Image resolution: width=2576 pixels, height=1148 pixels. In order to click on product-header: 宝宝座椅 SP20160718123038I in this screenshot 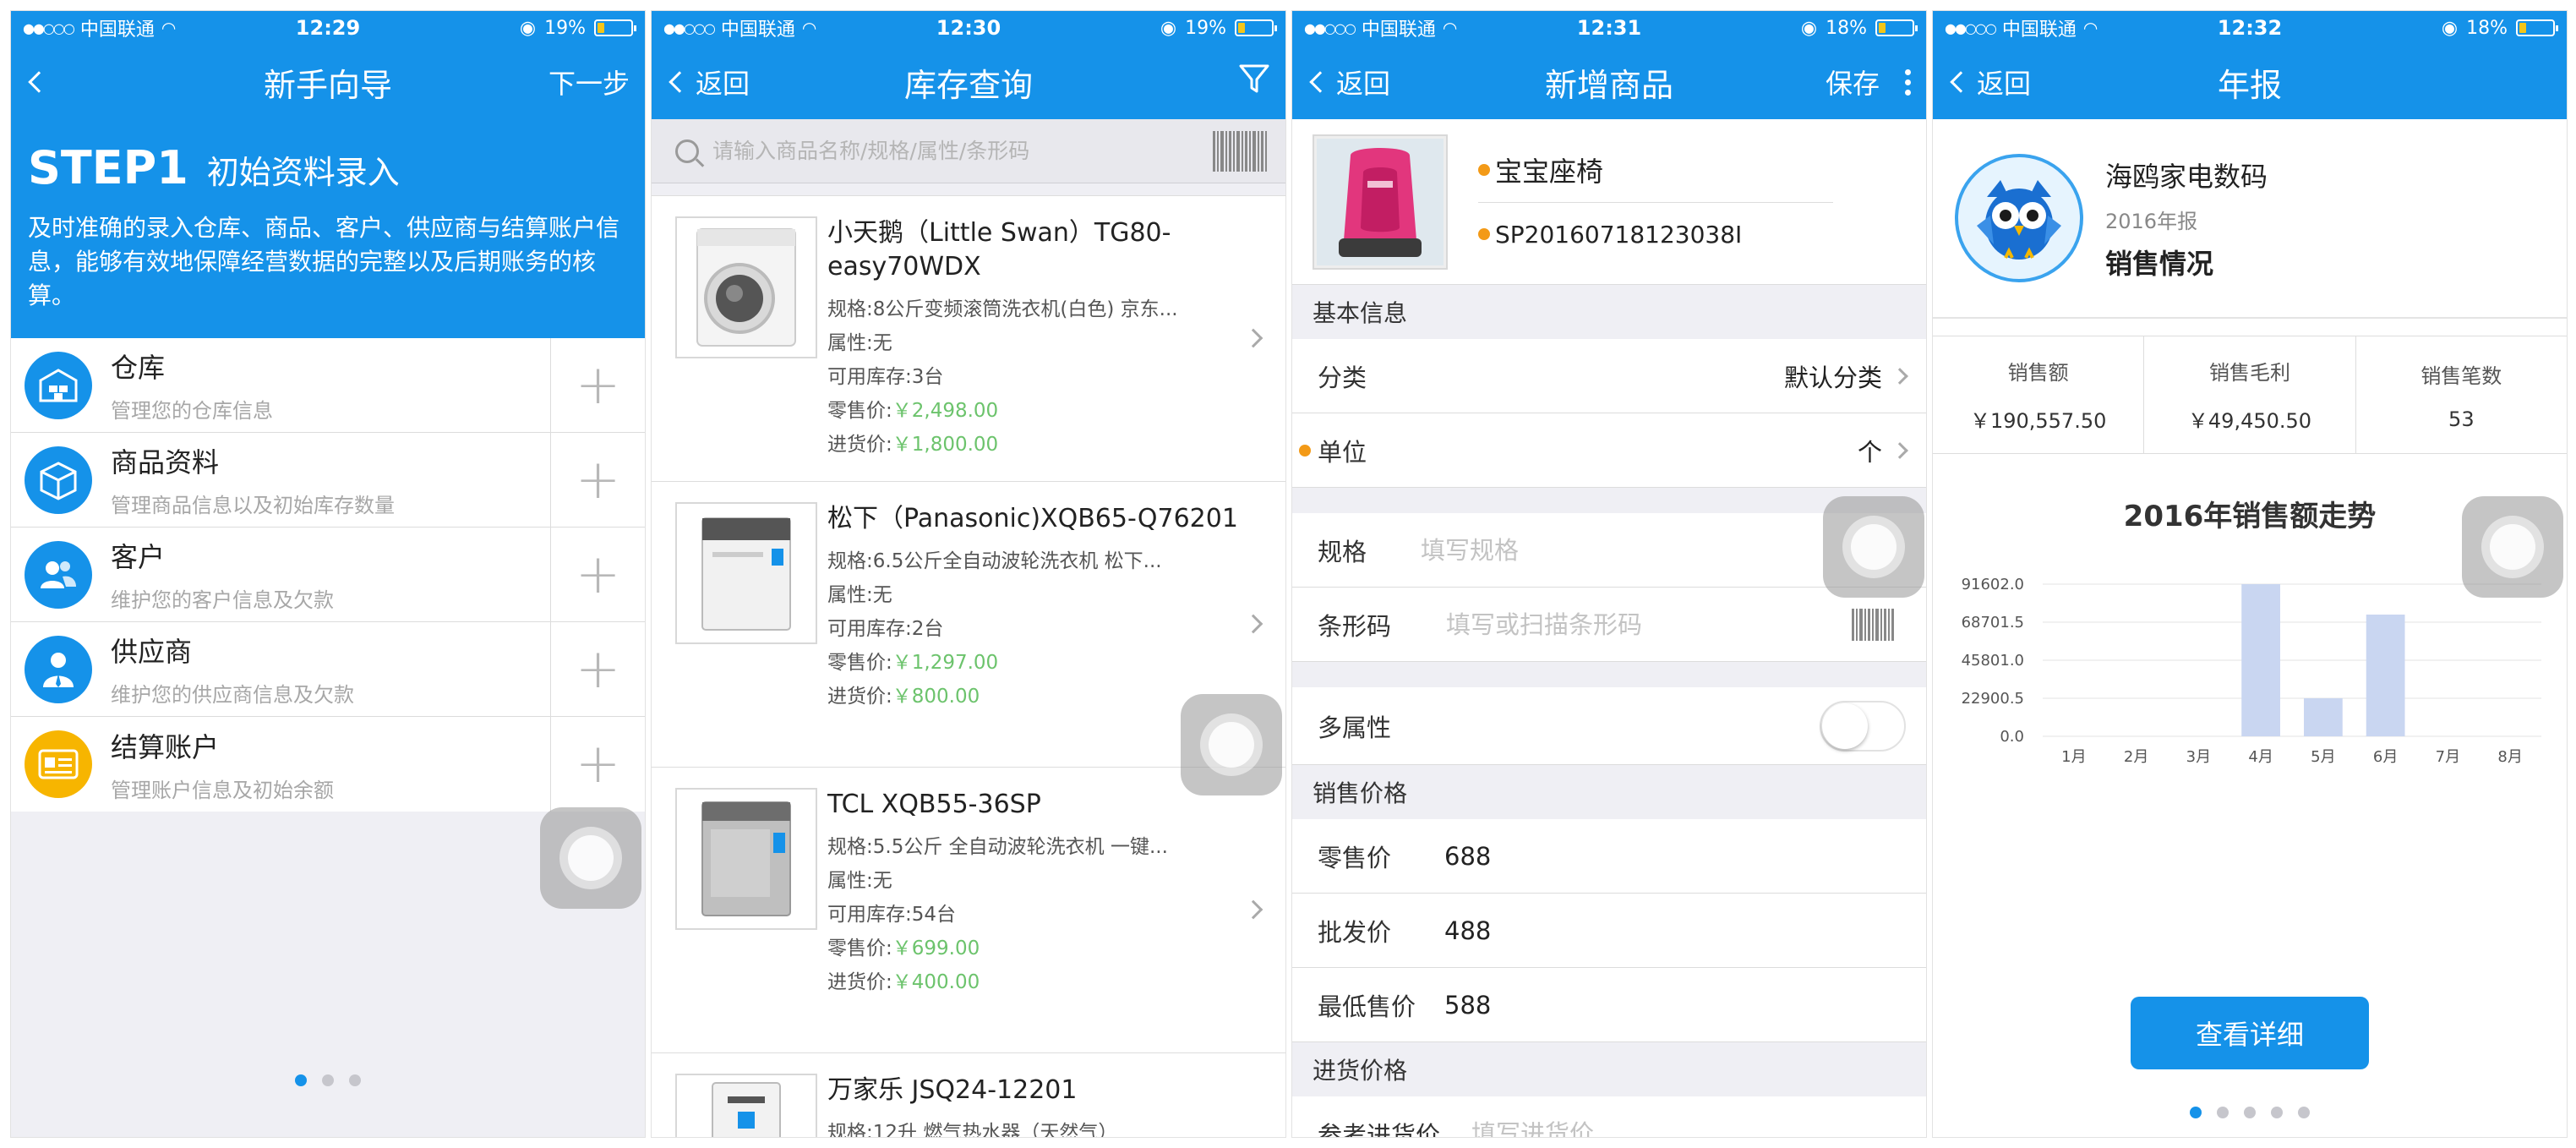, I will do `click(1609, 202)`.